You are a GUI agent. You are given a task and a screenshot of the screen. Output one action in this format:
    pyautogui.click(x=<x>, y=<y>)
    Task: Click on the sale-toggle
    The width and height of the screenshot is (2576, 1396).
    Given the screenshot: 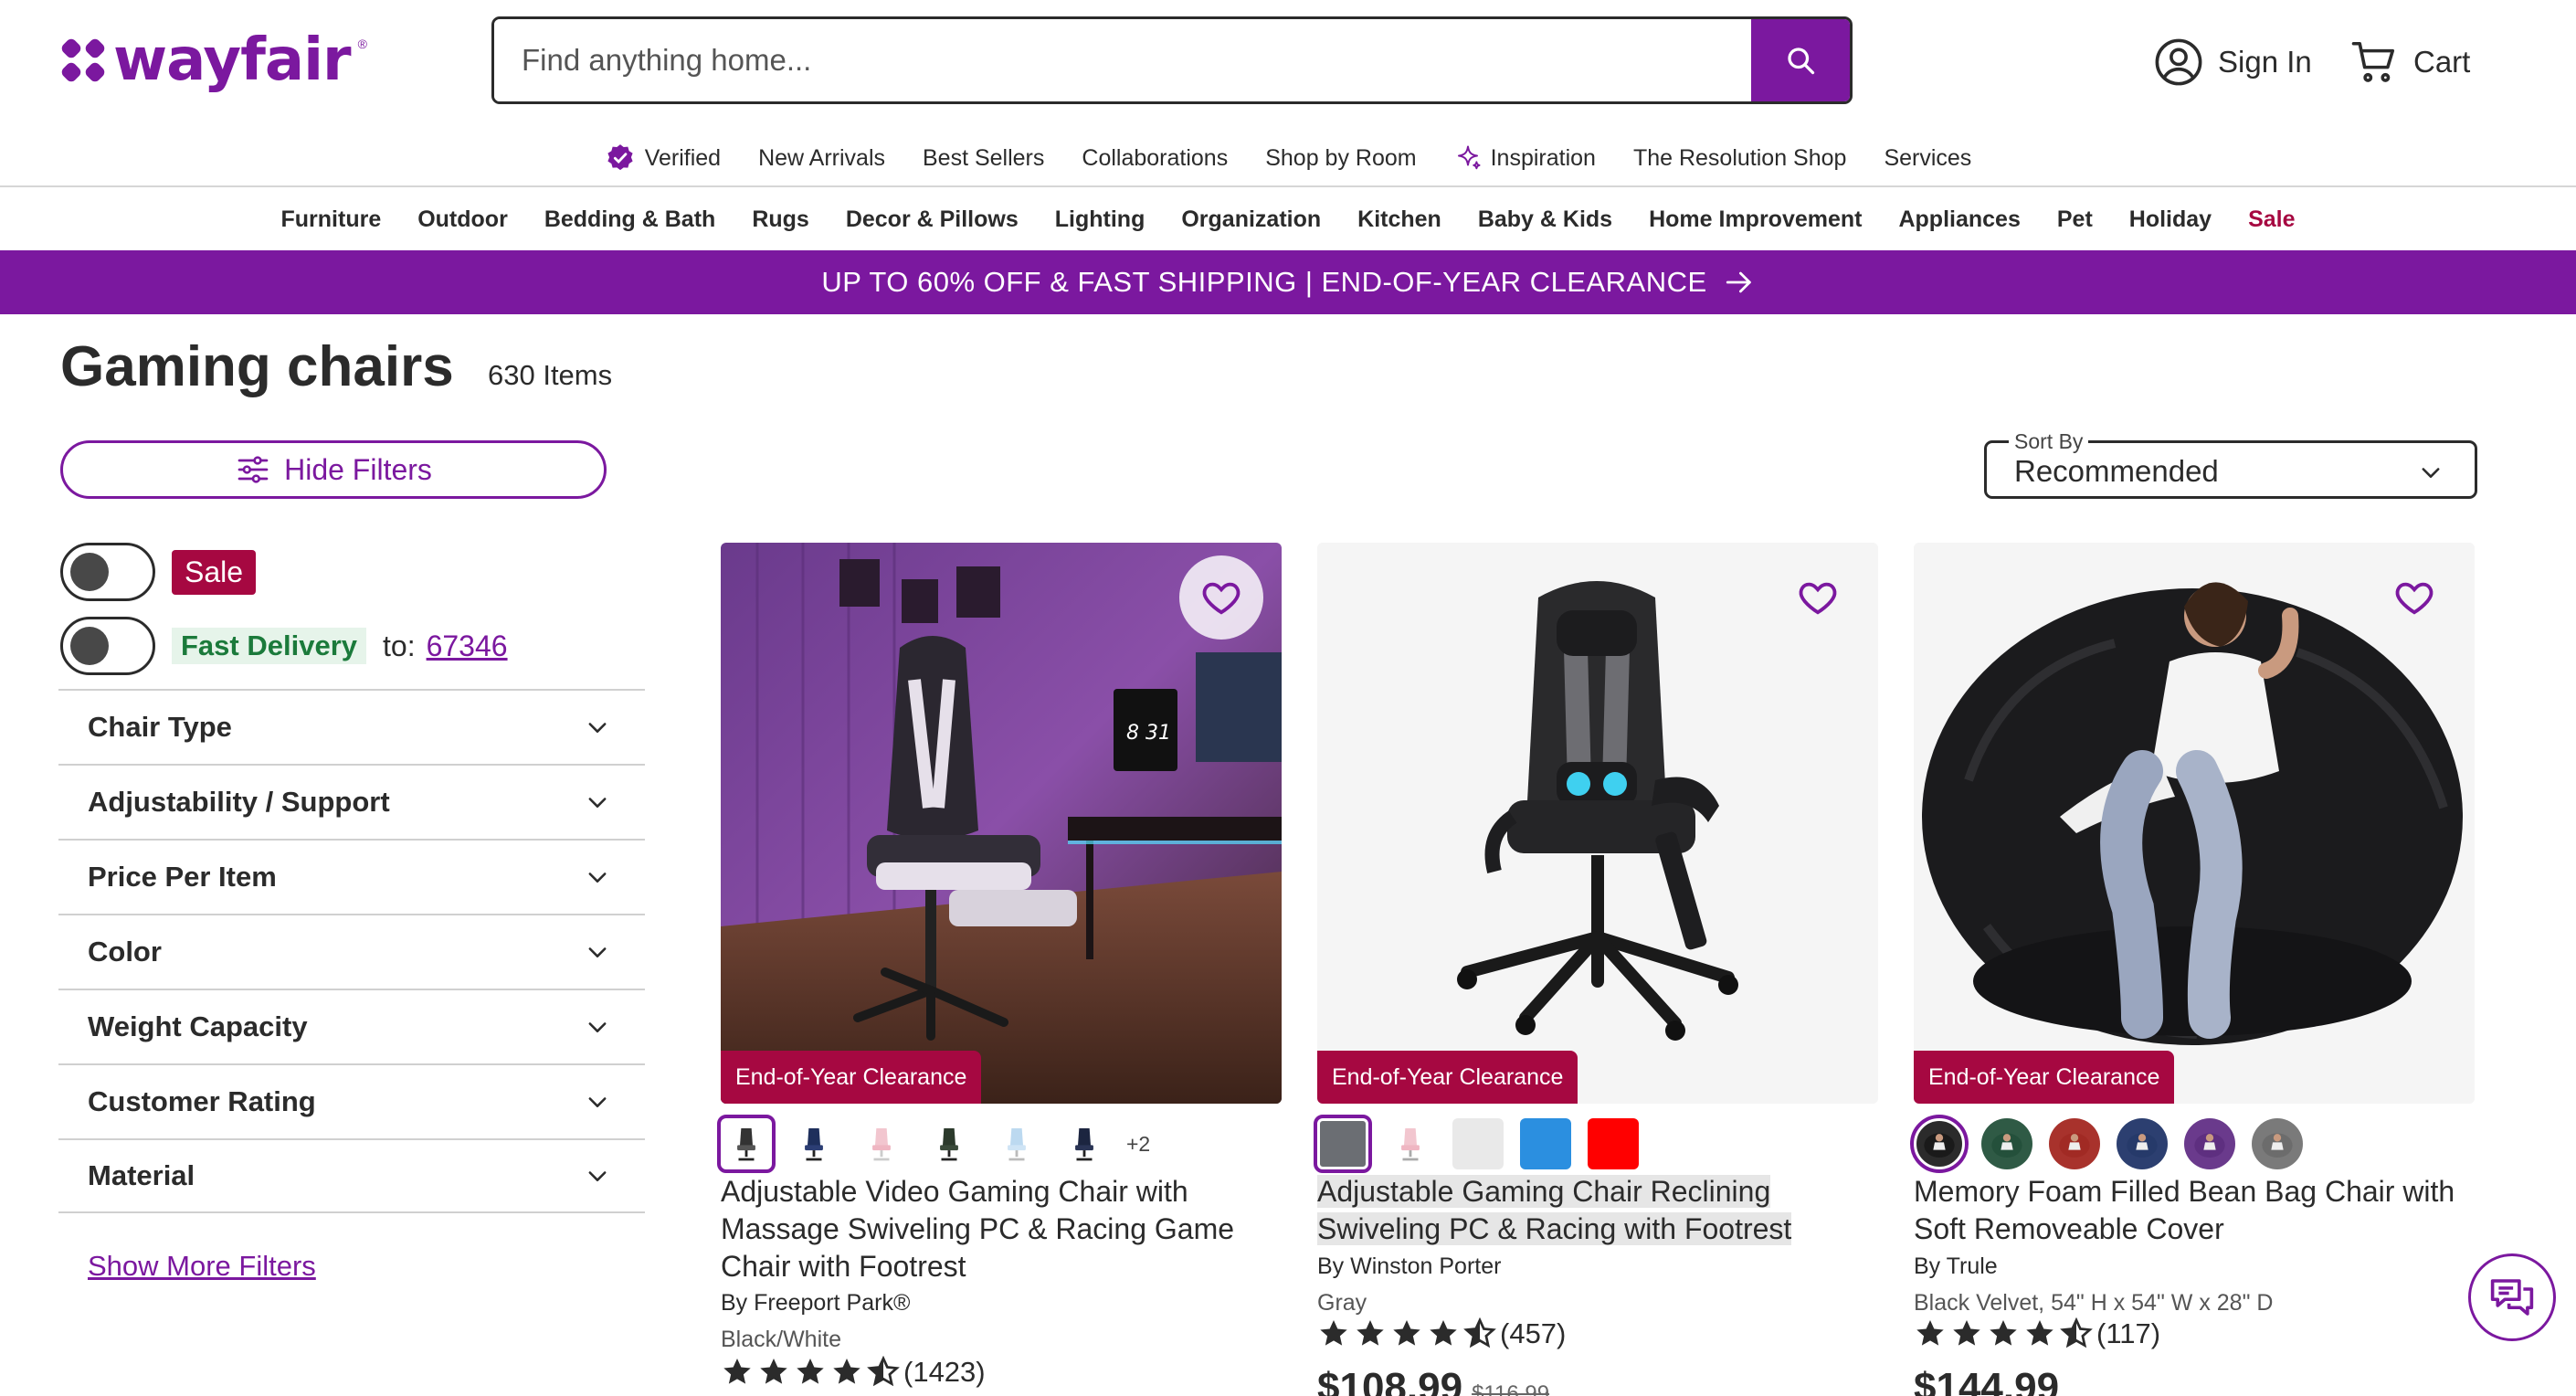 What is the action you would take?
    pyautogui.click(x=107, y=572)
    